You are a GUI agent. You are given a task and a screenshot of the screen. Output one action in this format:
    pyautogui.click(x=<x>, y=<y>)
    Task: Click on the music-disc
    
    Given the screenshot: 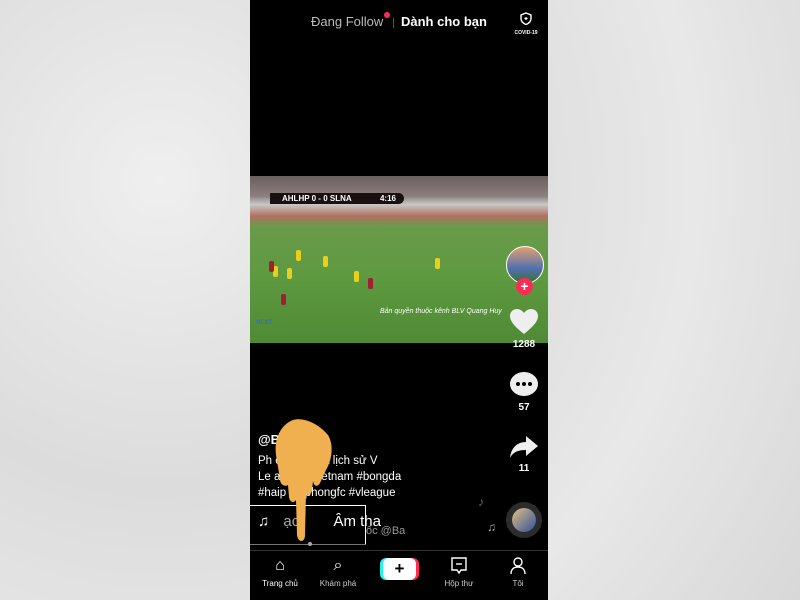 What is the action you would take?
    pyautogui.click(x=524, y=520)
    